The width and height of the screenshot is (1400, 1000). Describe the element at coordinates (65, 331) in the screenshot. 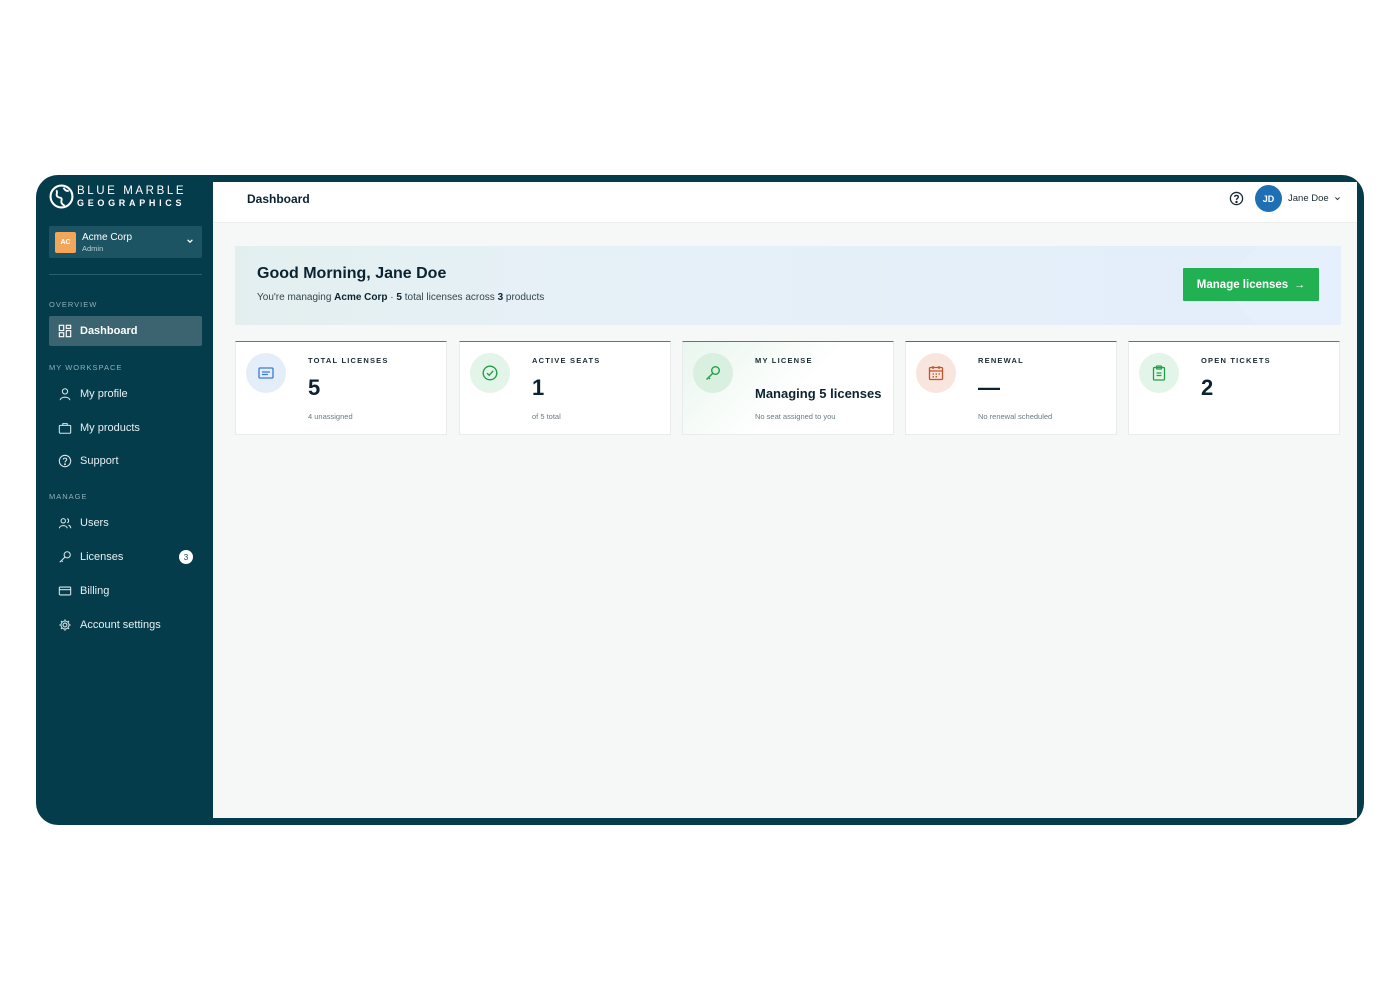

I see `dashboard-icon` at that location.